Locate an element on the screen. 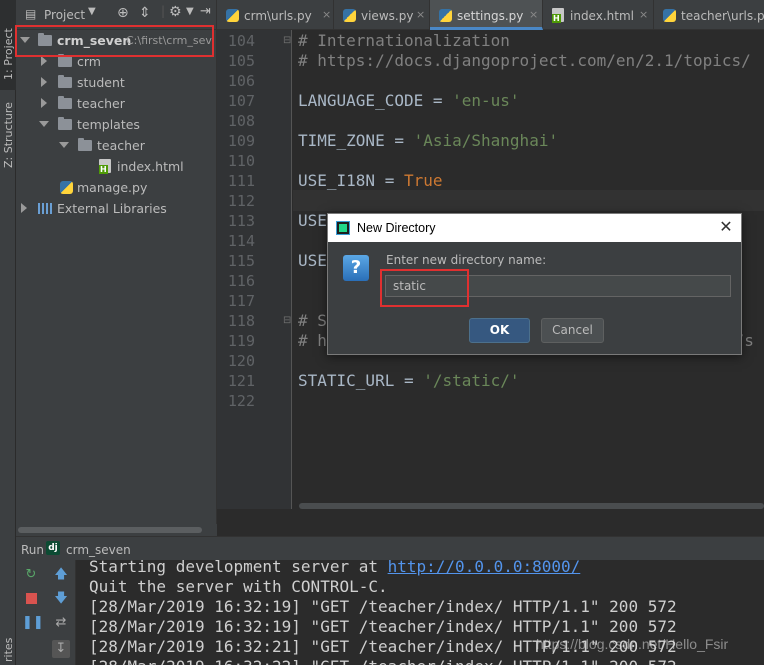 The height and width of the screenshot is (665, 764). question-icon: ? is located at coordinates (356, 268).